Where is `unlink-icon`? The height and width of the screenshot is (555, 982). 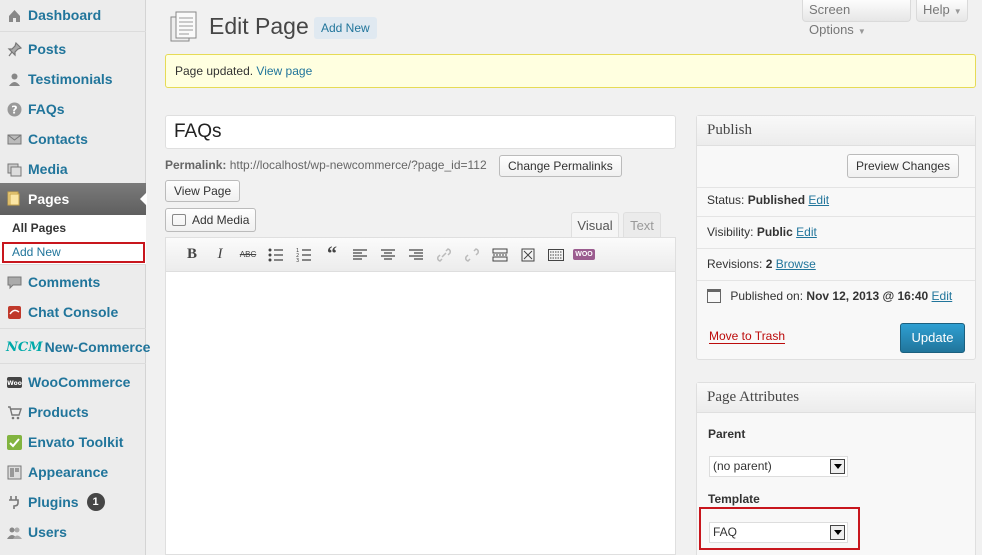 unlink-icon is located at coordinates (472, 255).